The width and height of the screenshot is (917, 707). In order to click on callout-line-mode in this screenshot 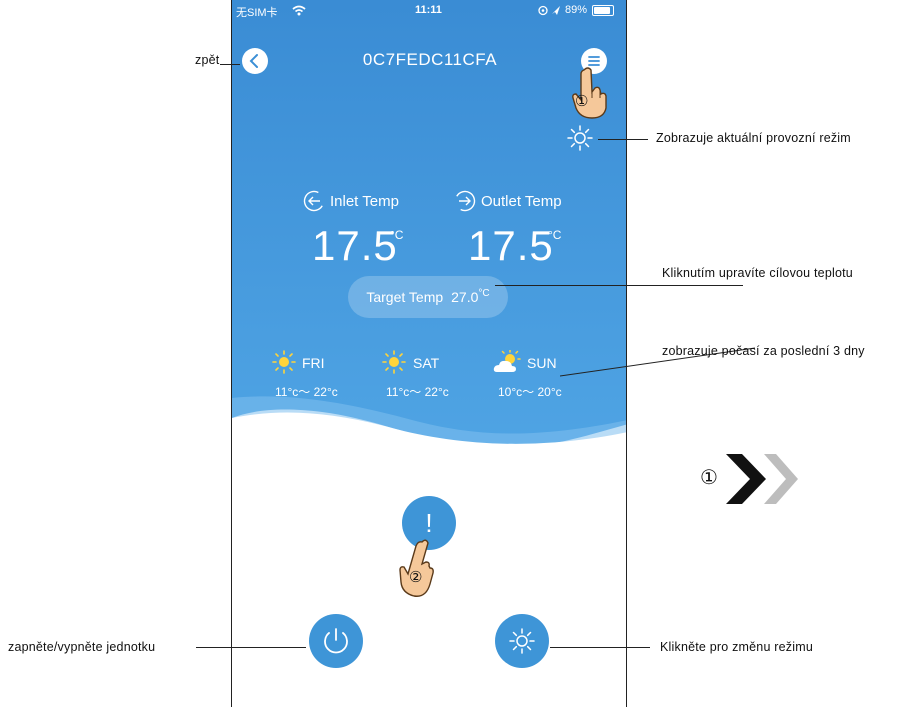, I will do `click(623, 139)`.